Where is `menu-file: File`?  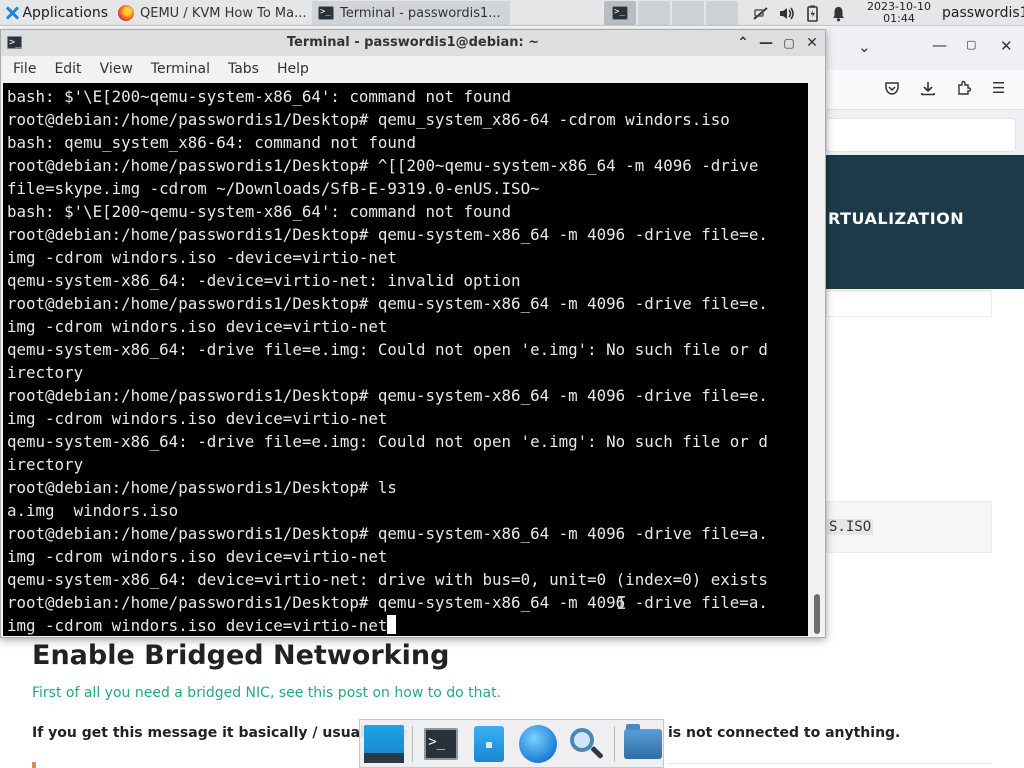
menu-file: File is located at coordinates (24, 69).